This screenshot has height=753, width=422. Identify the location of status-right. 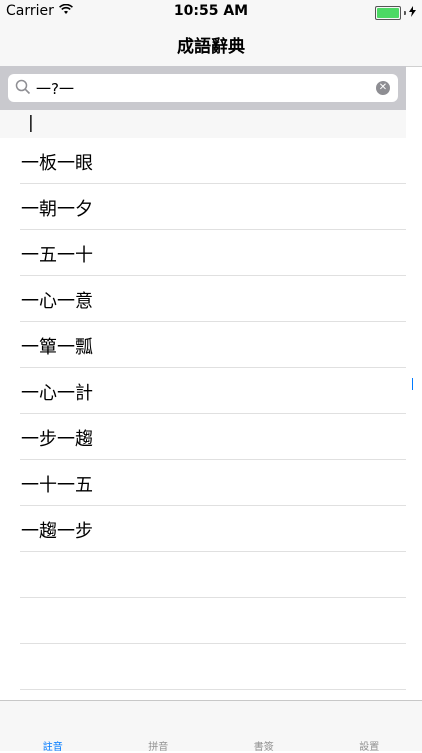
(395, 13).